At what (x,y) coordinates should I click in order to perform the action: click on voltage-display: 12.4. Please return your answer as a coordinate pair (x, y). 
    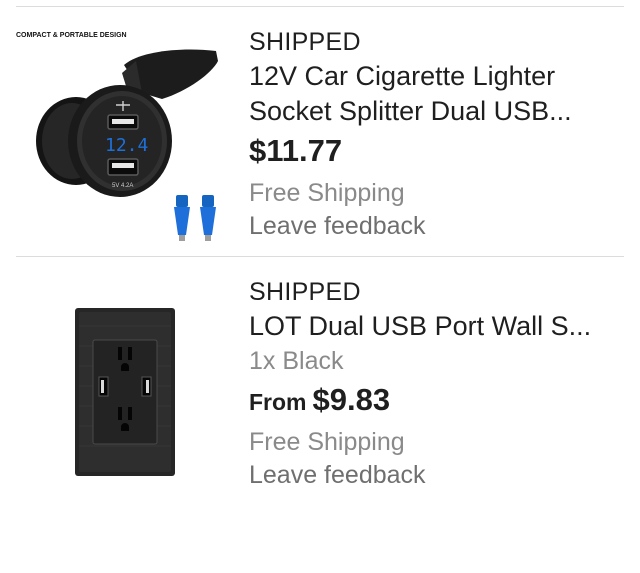
    Looking at the image, I should click on (126, 145).